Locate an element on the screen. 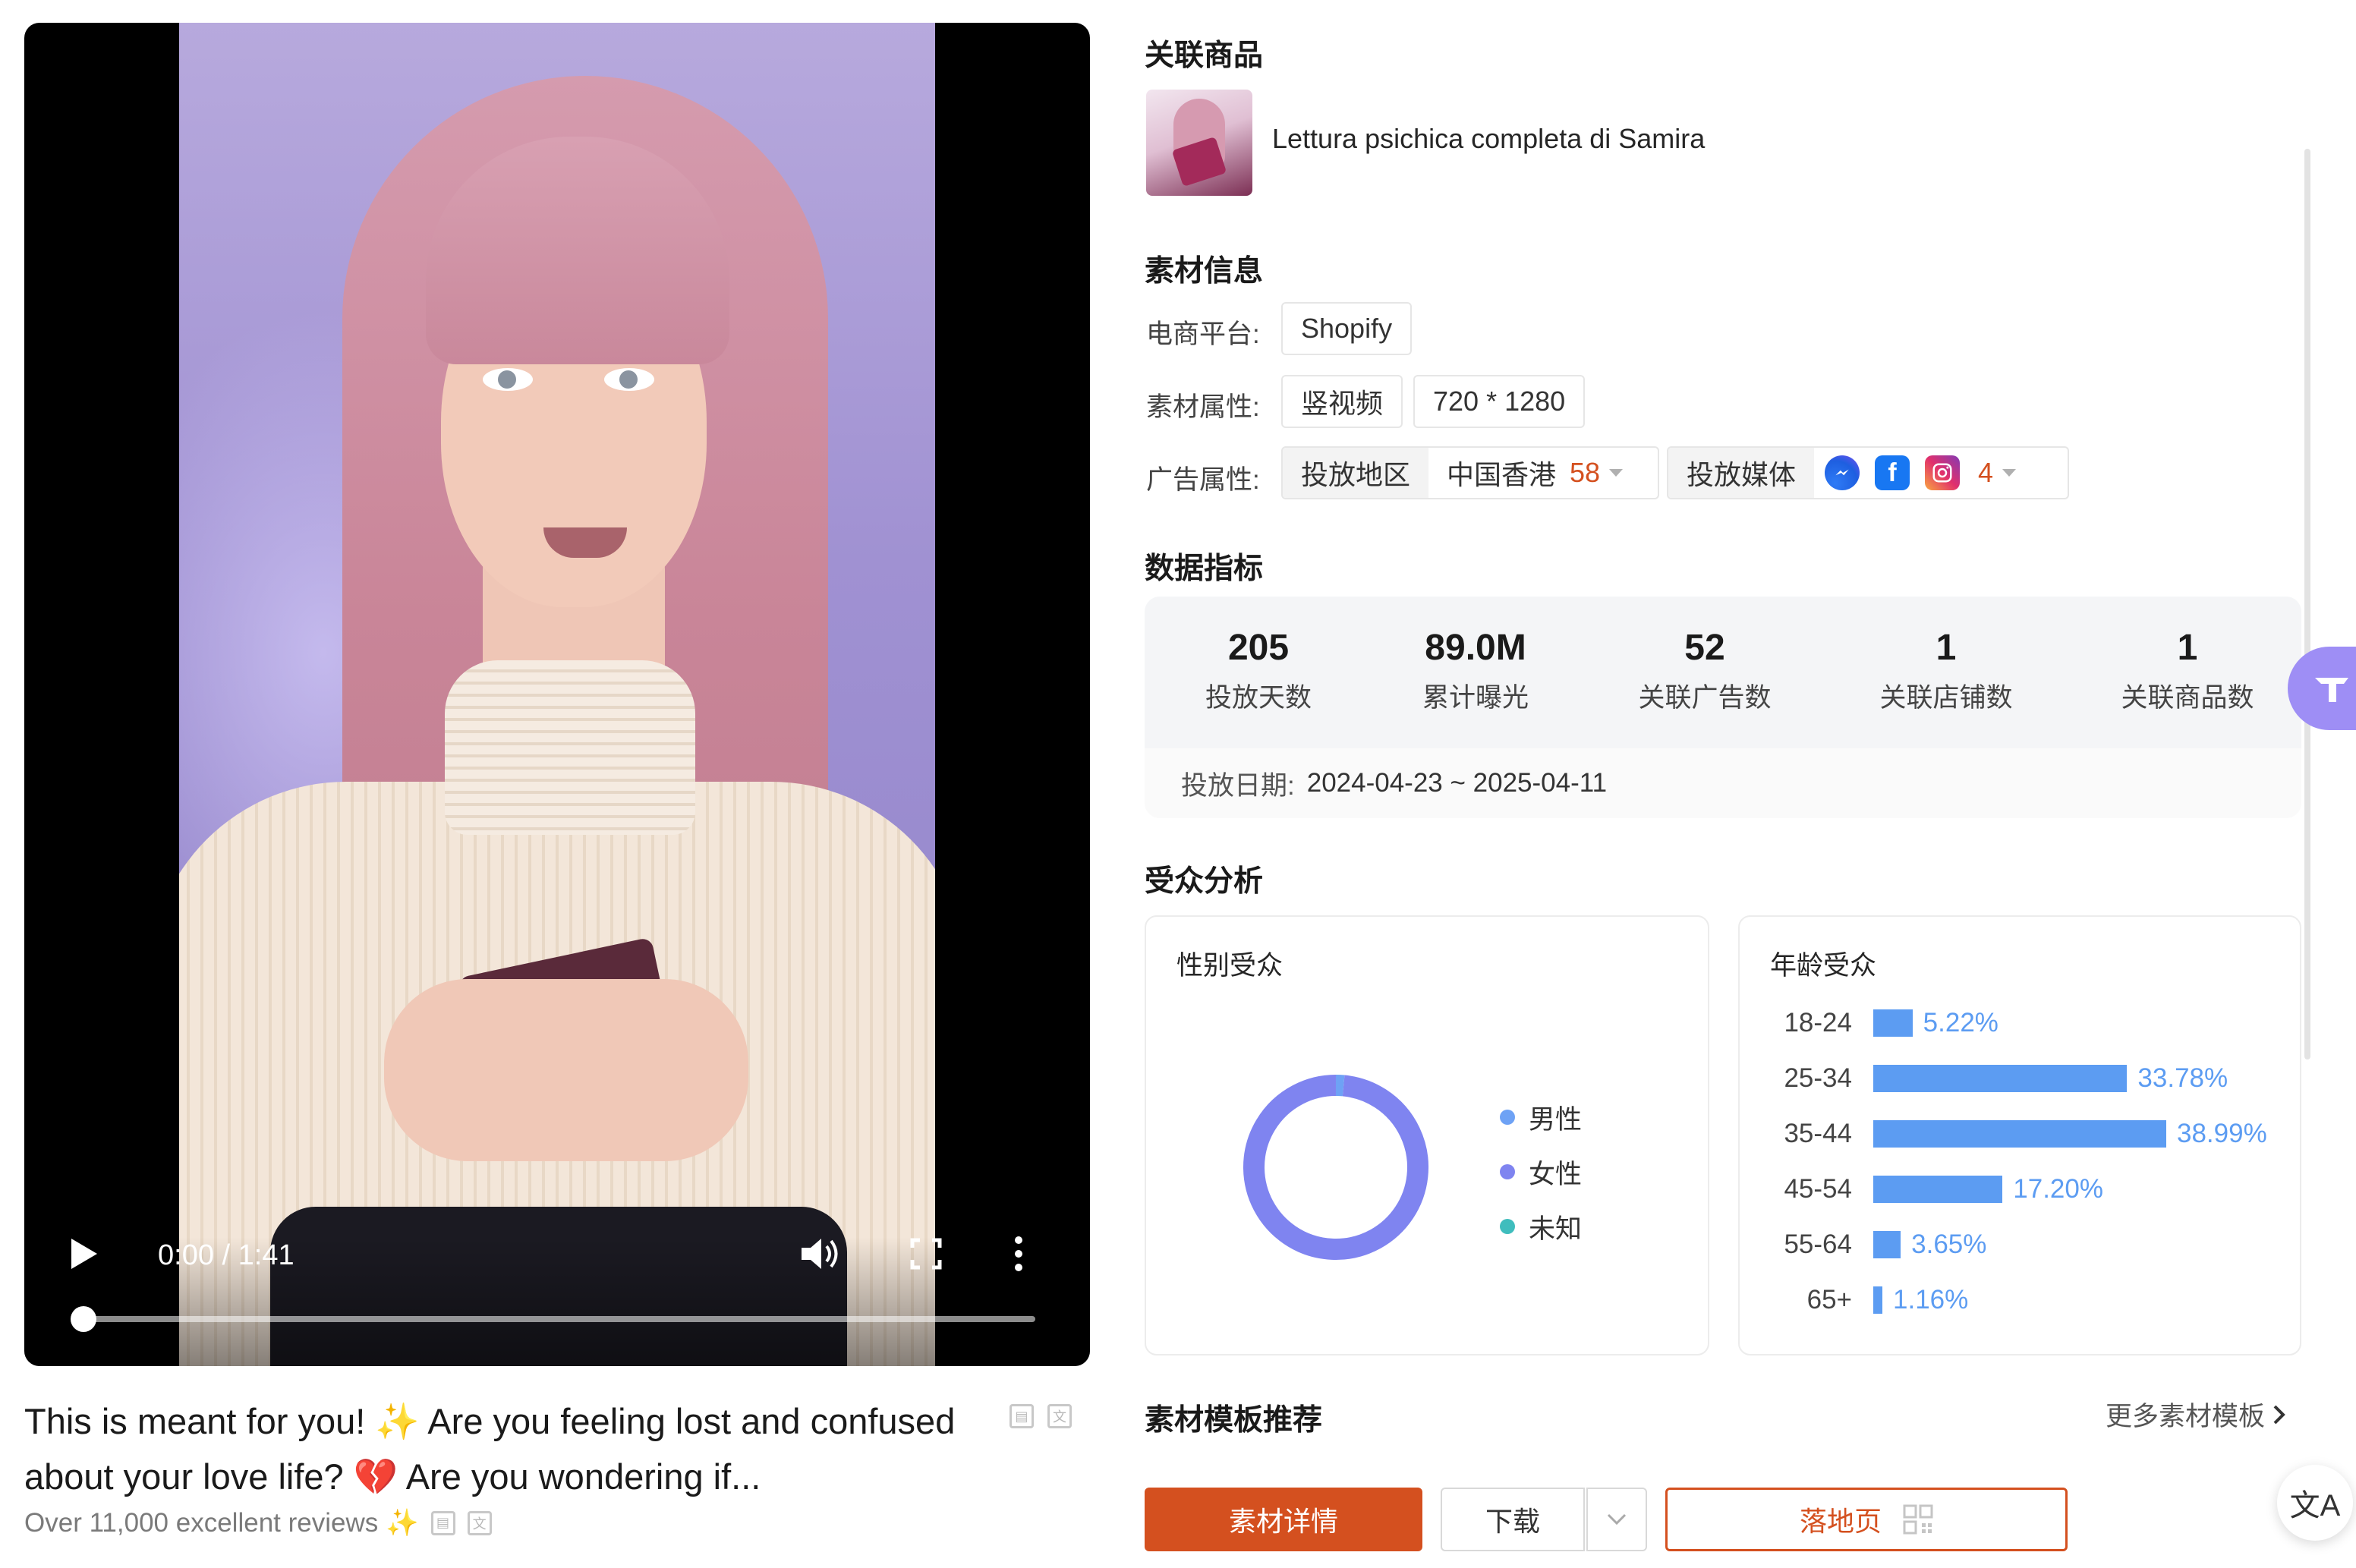 The image size is (2356, 1568). resolution-chip: 720 * 1280 is located at coordinates (1499, 401).